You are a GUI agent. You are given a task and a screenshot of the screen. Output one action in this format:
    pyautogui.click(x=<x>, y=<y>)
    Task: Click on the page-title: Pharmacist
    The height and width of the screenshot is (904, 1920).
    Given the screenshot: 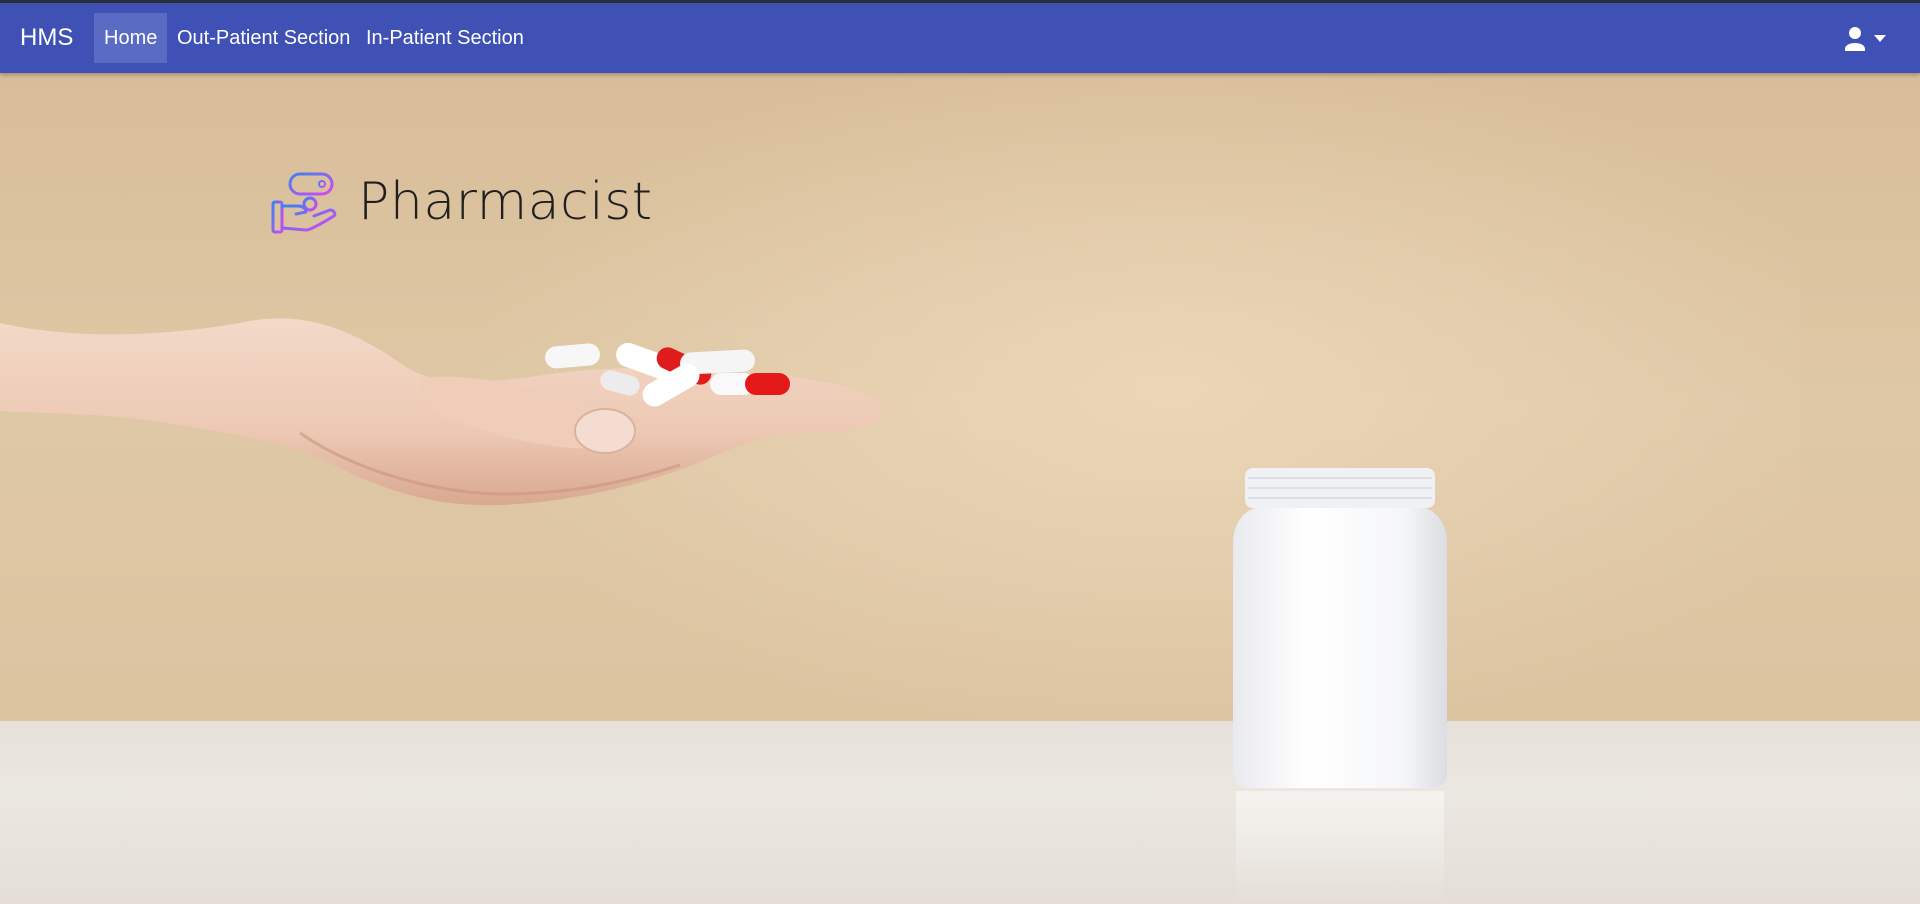 What is the action you would take?
    pyautogui.click(x=505, y=202)
    